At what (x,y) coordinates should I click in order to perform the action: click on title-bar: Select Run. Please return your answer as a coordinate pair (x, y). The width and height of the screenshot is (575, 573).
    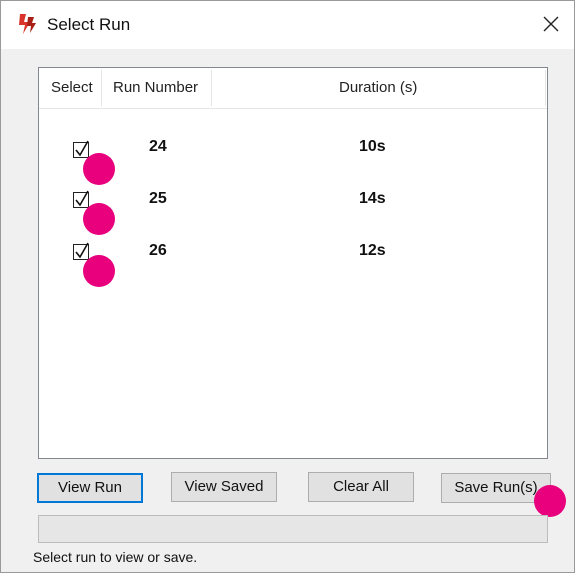
    Looking at the image, I should click on (287, 25).